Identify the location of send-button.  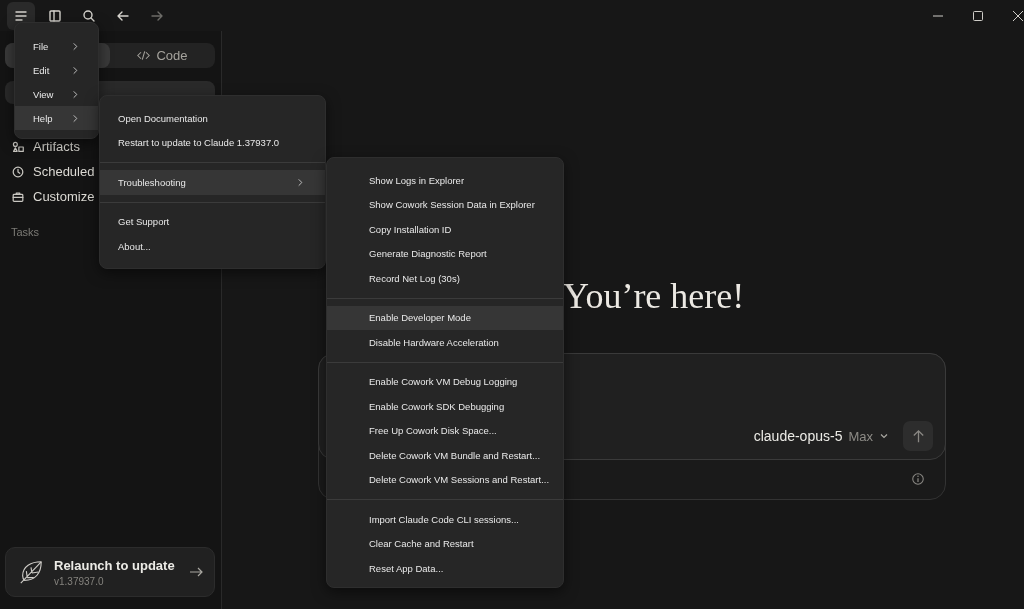
(918, 436).